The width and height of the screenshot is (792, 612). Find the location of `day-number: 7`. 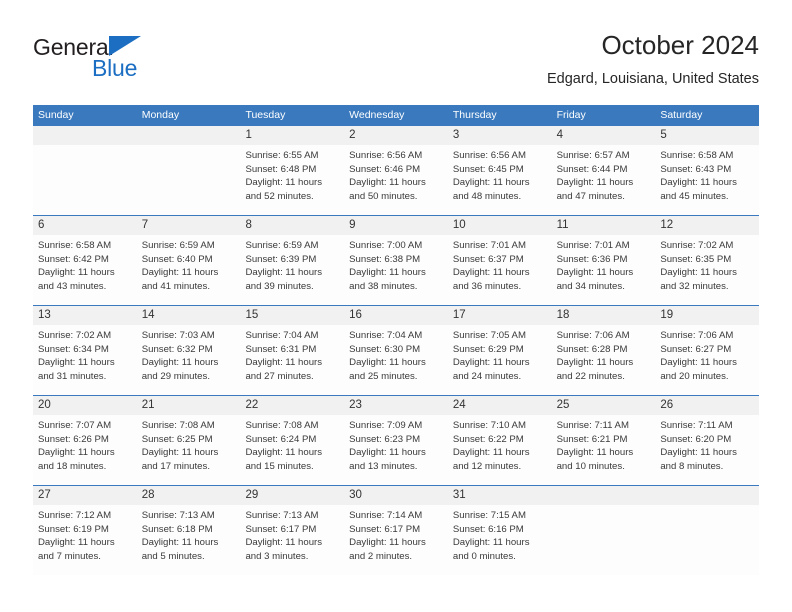

day-number: 7 is located at coordinates (189, 225).